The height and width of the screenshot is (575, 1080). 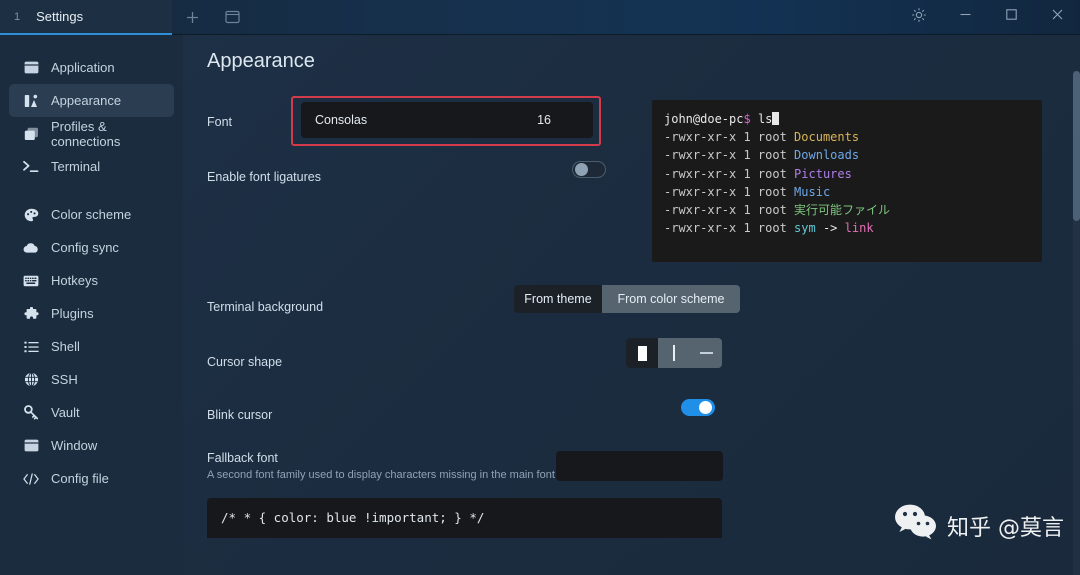 I want to click on custom-css-editor: /* * { color: blue !important; } */, so click(x=464, y=518).